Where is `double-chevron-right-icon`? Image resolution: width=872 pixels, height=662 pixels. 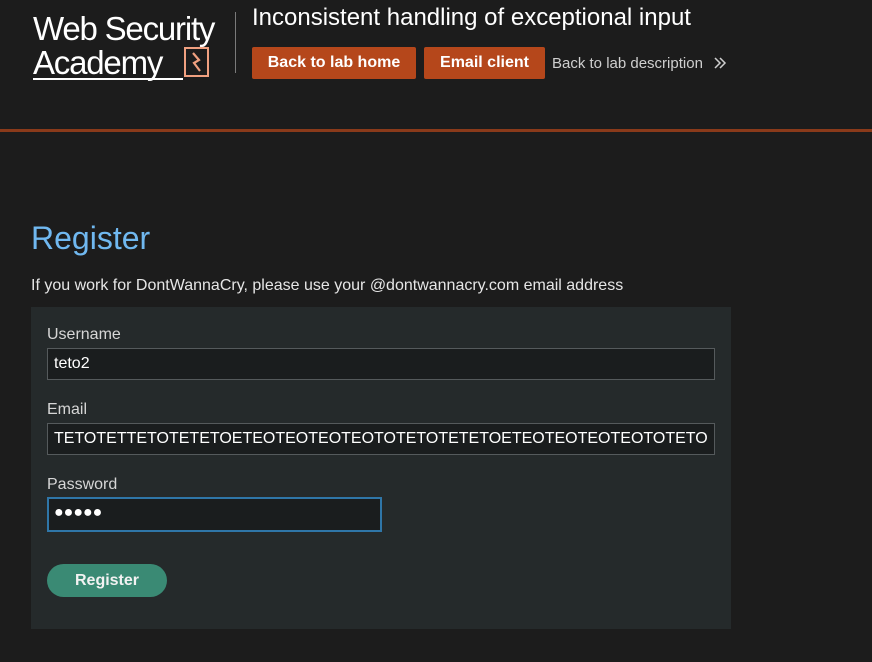
double-chevron-right-icon is located at coordinates (720, 63).